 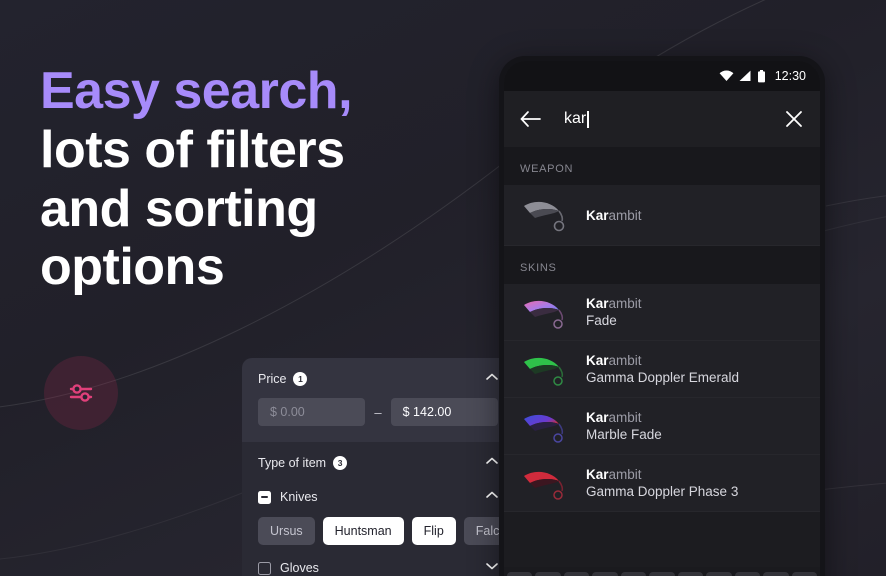 What do you see at coordinates (601, 320) in the screenshot?
I see `list-item-subtitle: Fade` at bounding box center [601, 320].